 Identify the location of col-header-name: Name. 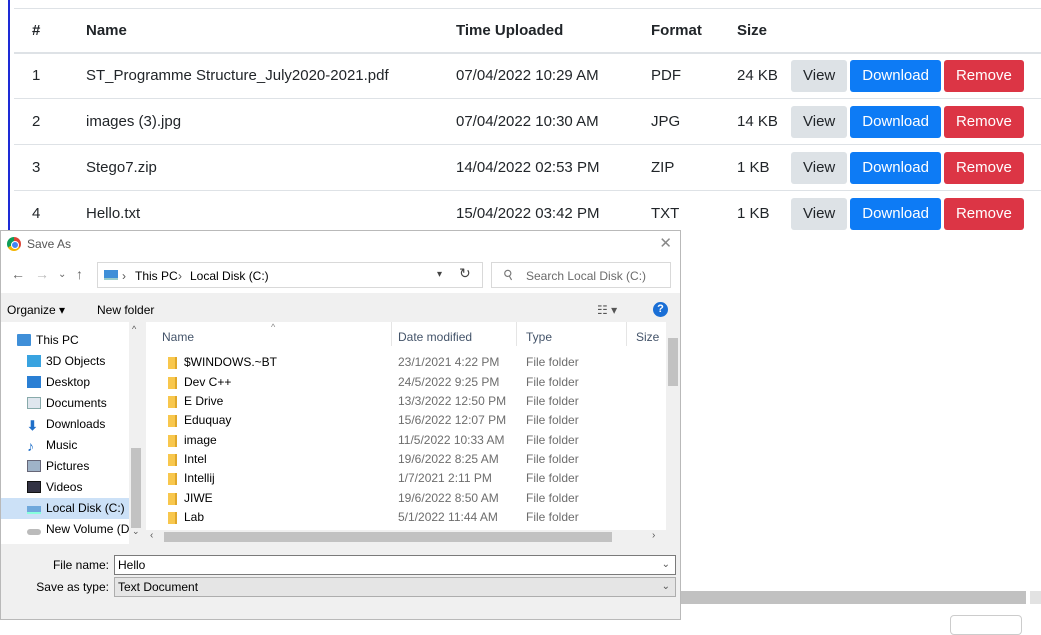
(253, 31).